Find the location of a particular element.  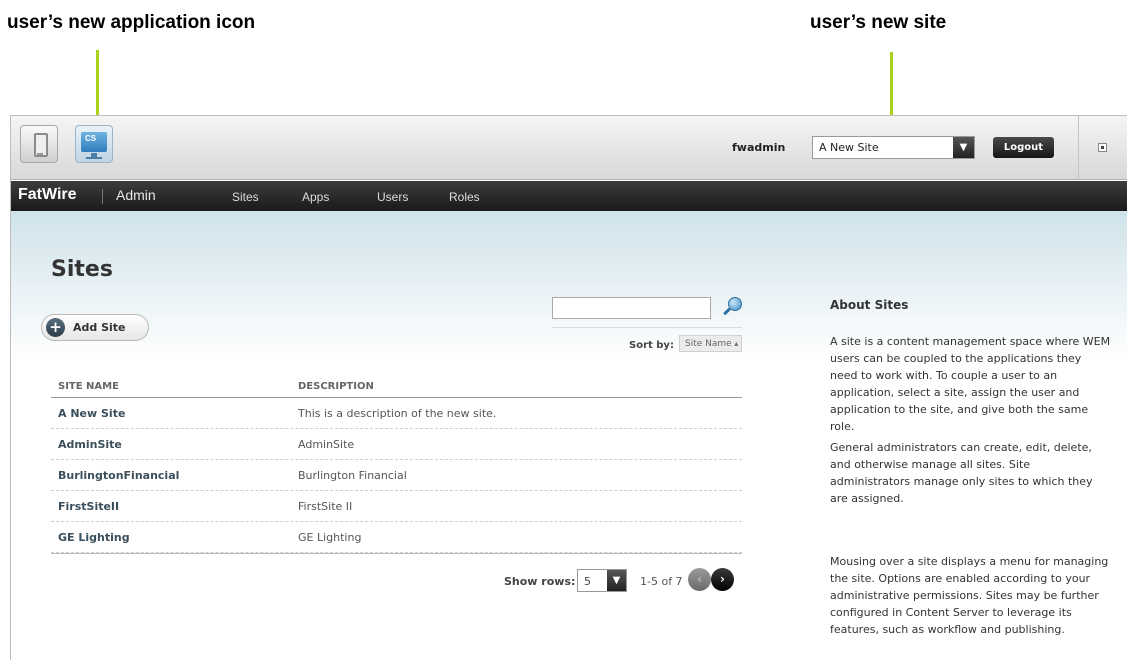

table-row: FirstSiteII FirstSite II is located at coordinates (396, 506).